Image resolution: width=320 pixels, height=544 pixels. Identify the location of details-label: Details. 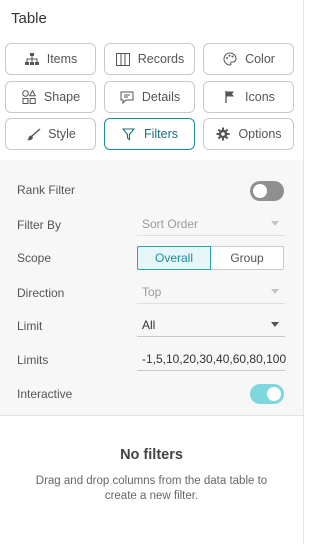
(161, 97).